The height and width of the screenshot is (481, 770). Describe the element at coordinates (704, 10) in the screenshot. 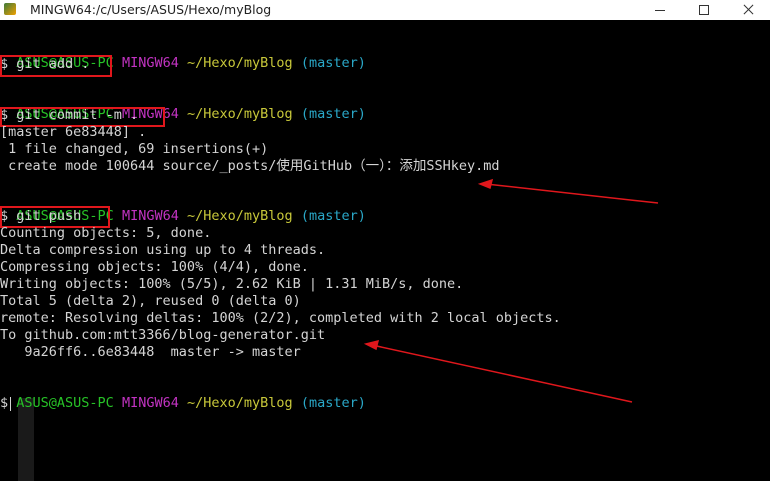

I see `maximize-button` at that location.